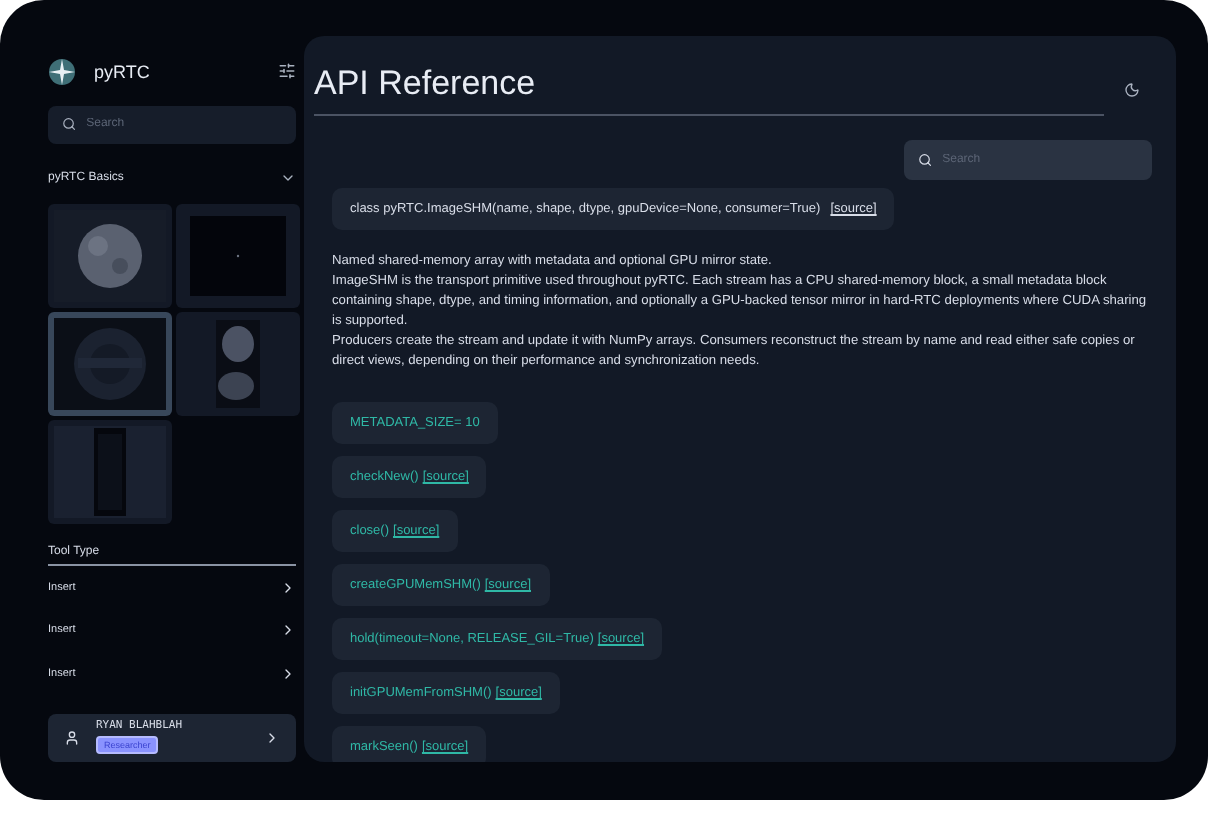 The width and height of the screenshot is (1208, 814). Describe the element at coordinates (123, 71) in the screenshot. I see `brand-name: pyRTC` at that location.